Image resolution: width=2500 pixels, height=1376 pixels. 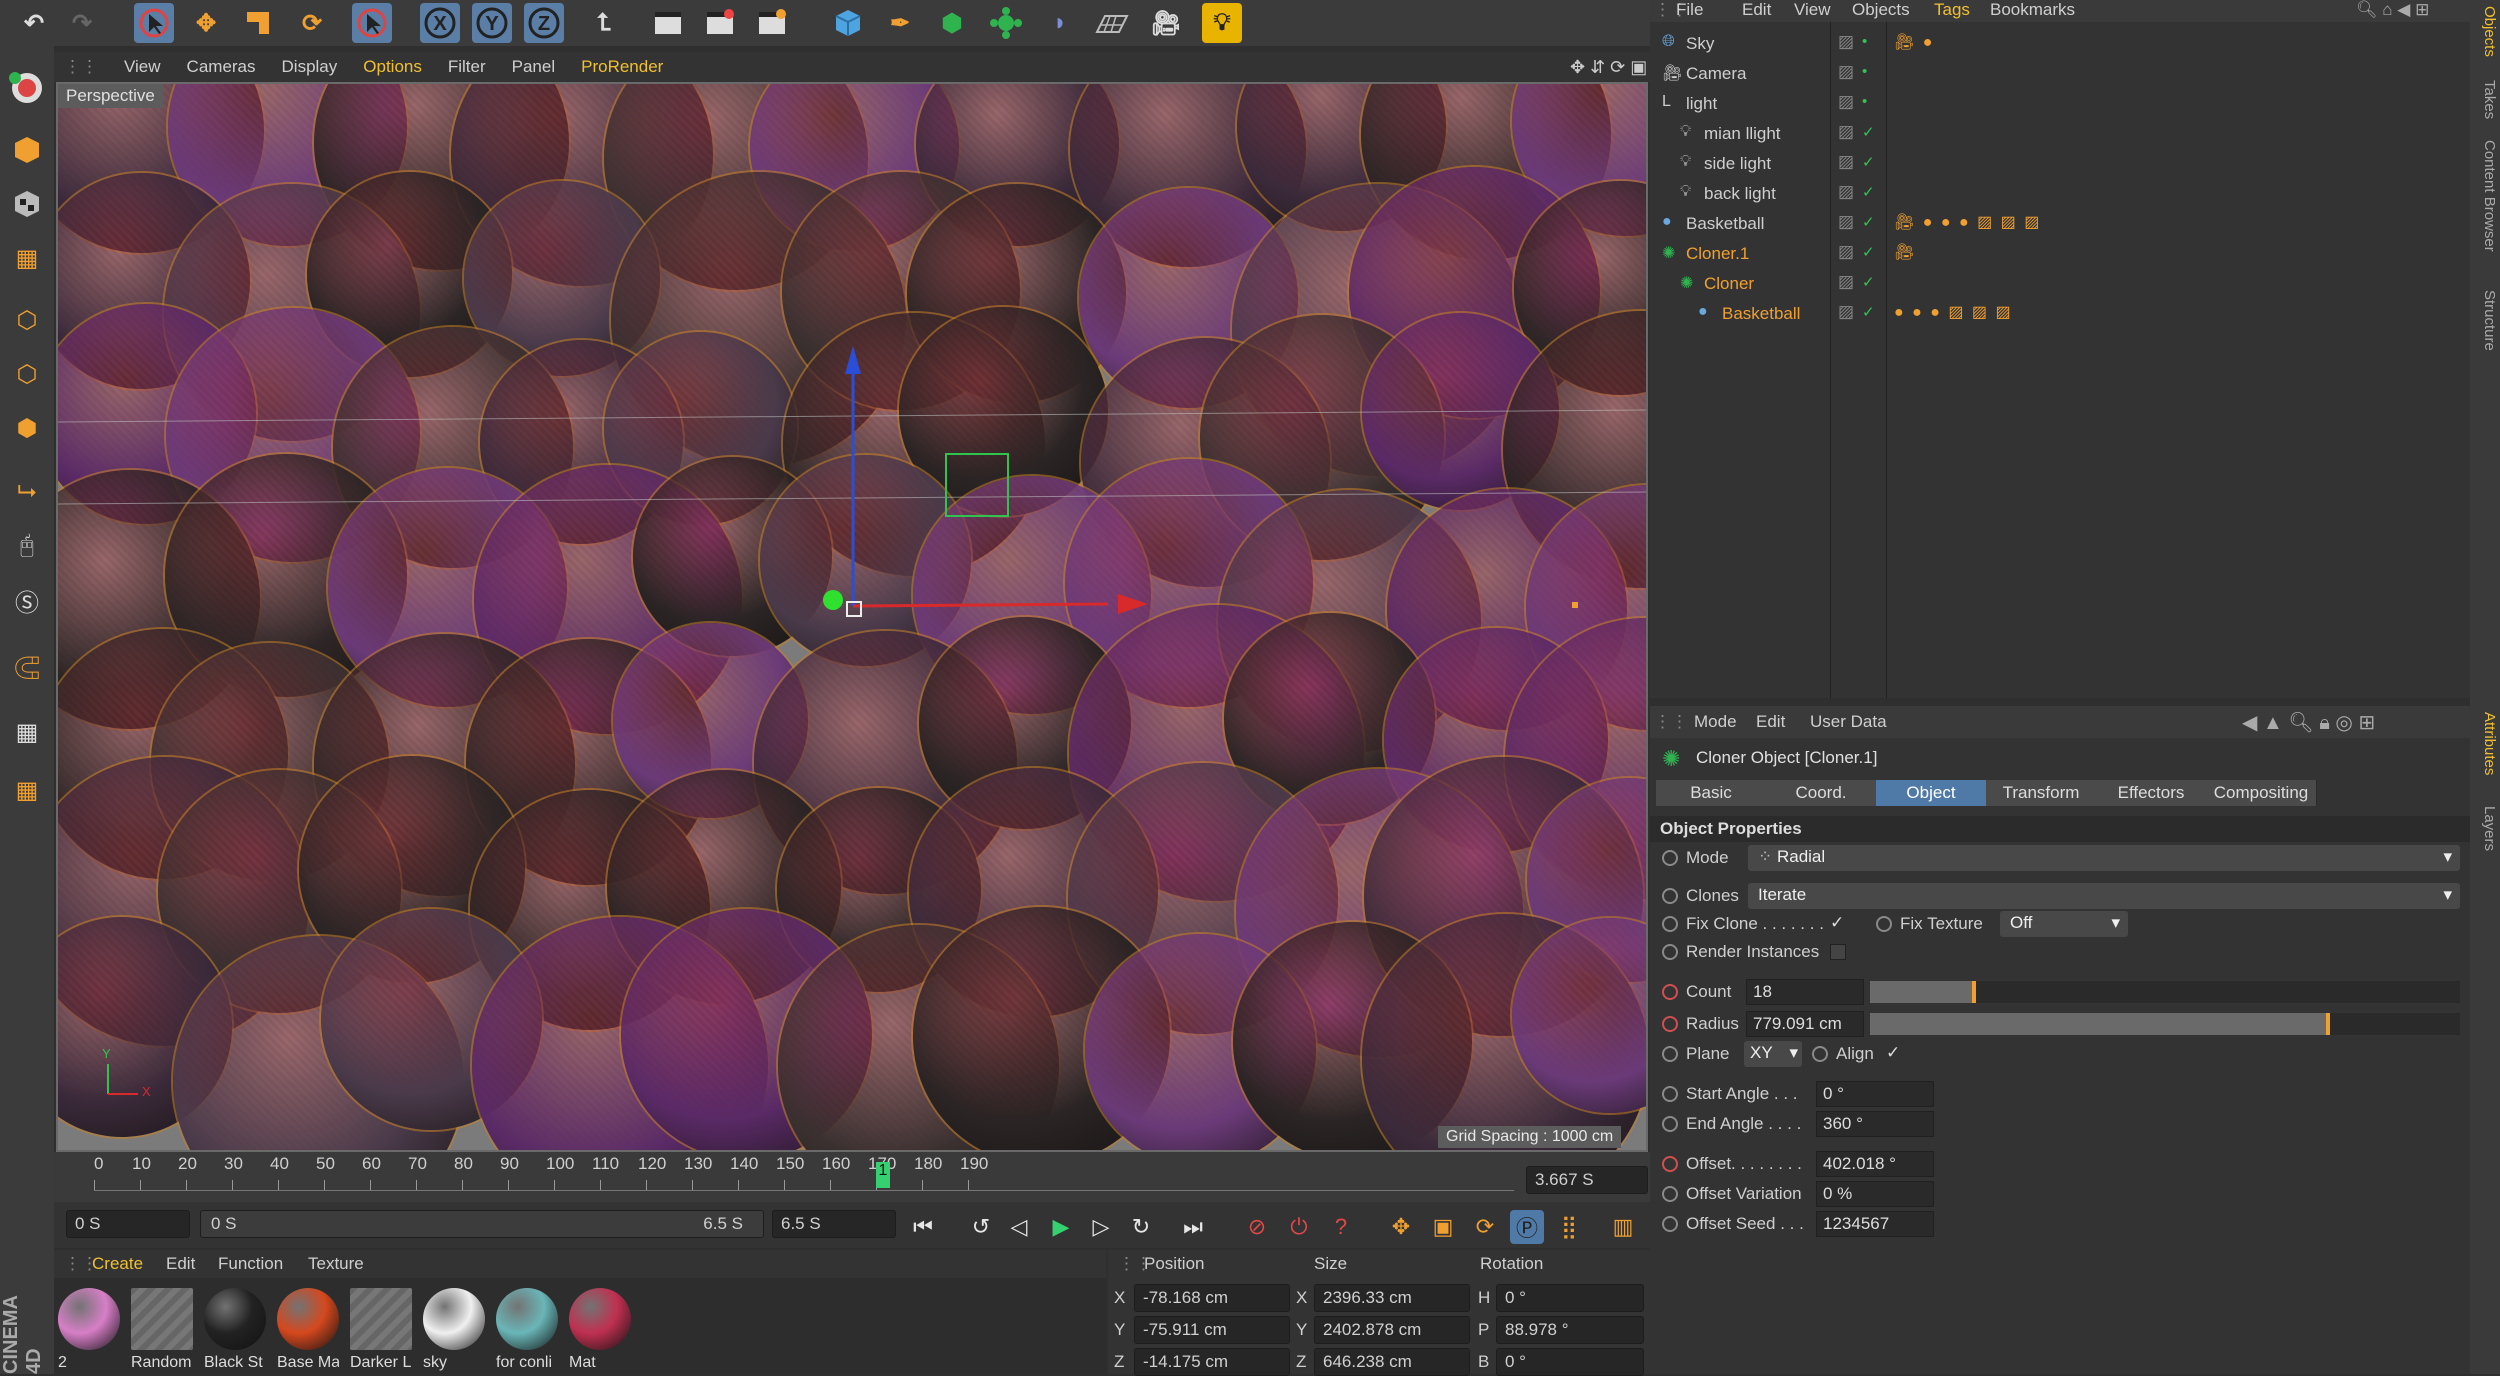 I want to click on key-pla-icon: ⣿, so click(x=1569, y=1227).